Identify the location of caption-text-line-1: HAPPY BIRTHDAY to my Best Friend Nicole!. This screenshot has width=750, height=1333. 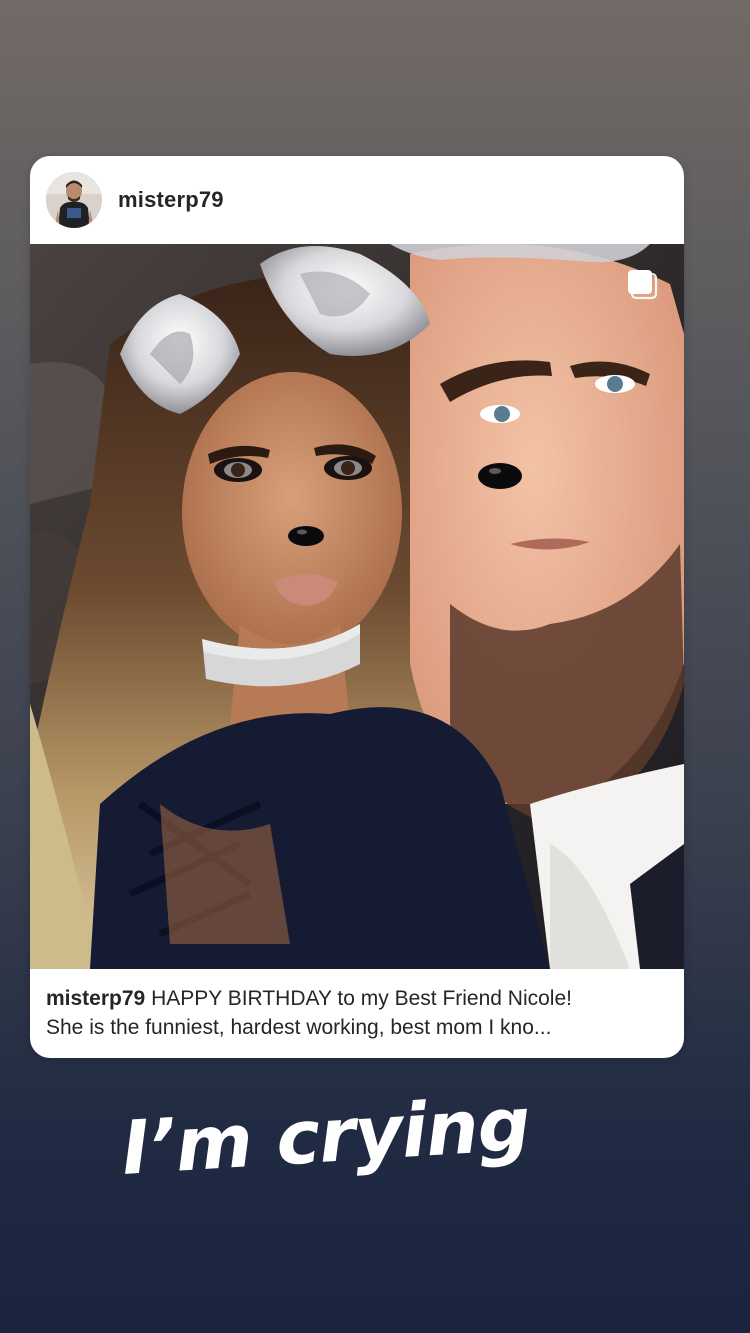
(361, 998).